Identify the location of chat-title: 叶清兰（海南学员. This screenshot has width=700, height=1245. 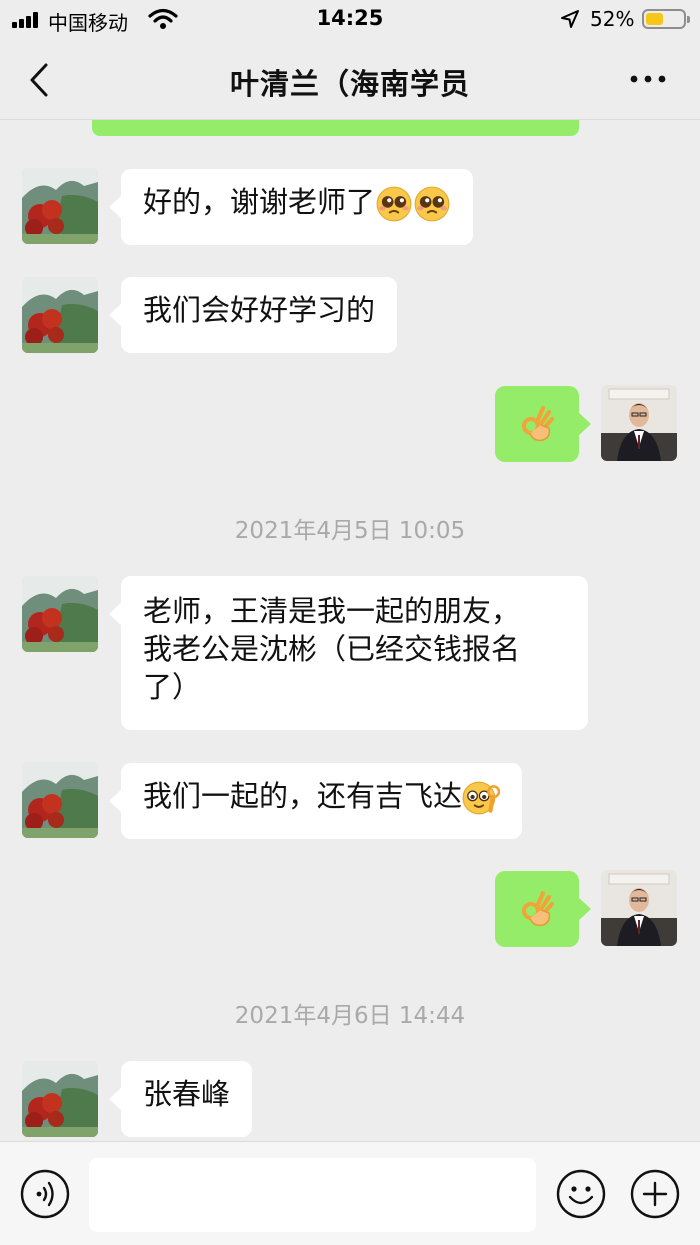
(349, 84).